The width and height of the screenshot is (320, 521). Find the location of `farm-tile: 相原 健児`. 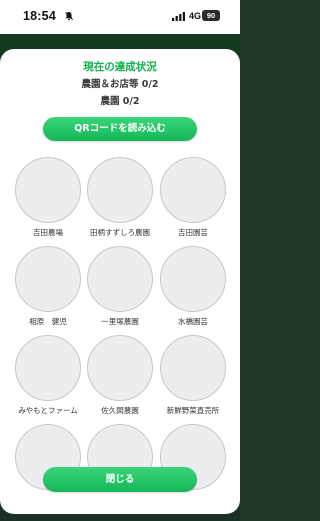

farm-tile: 相原 健児 is located at coordinates (48, 290).